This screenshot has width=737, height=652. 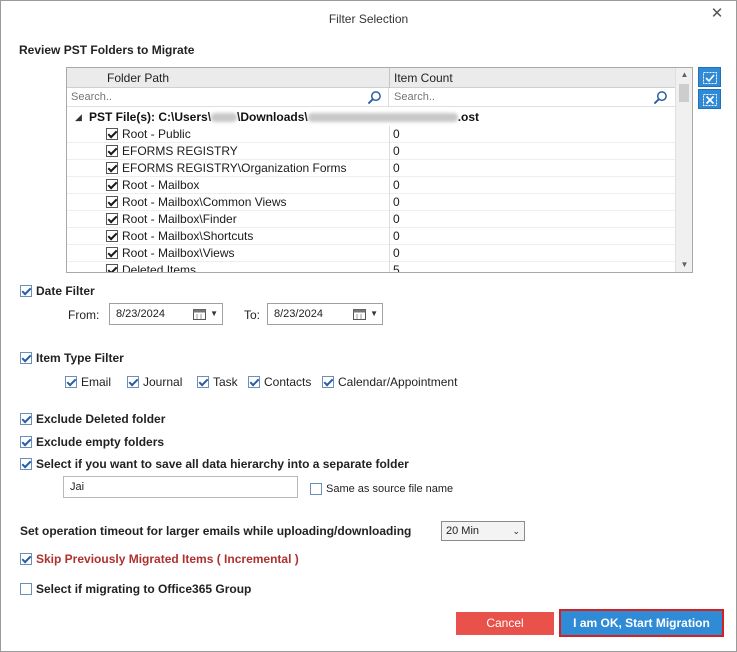 I want to click on folder-row: Root - Public 0, so click(x=371, y=134).